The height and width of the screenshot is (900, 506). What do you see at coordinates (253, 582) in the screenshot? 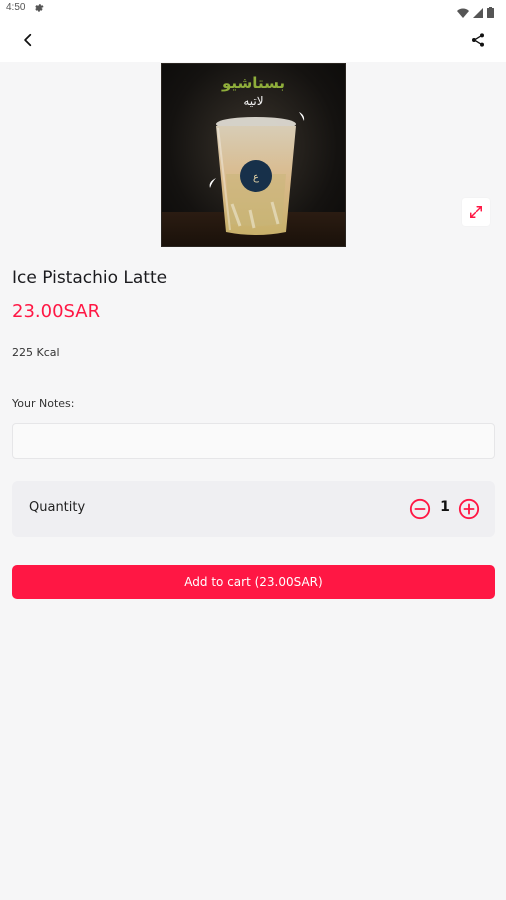
I see `add-to-cart-button: Add to cart (23.00SAR)` at bounding box center [253, 582].